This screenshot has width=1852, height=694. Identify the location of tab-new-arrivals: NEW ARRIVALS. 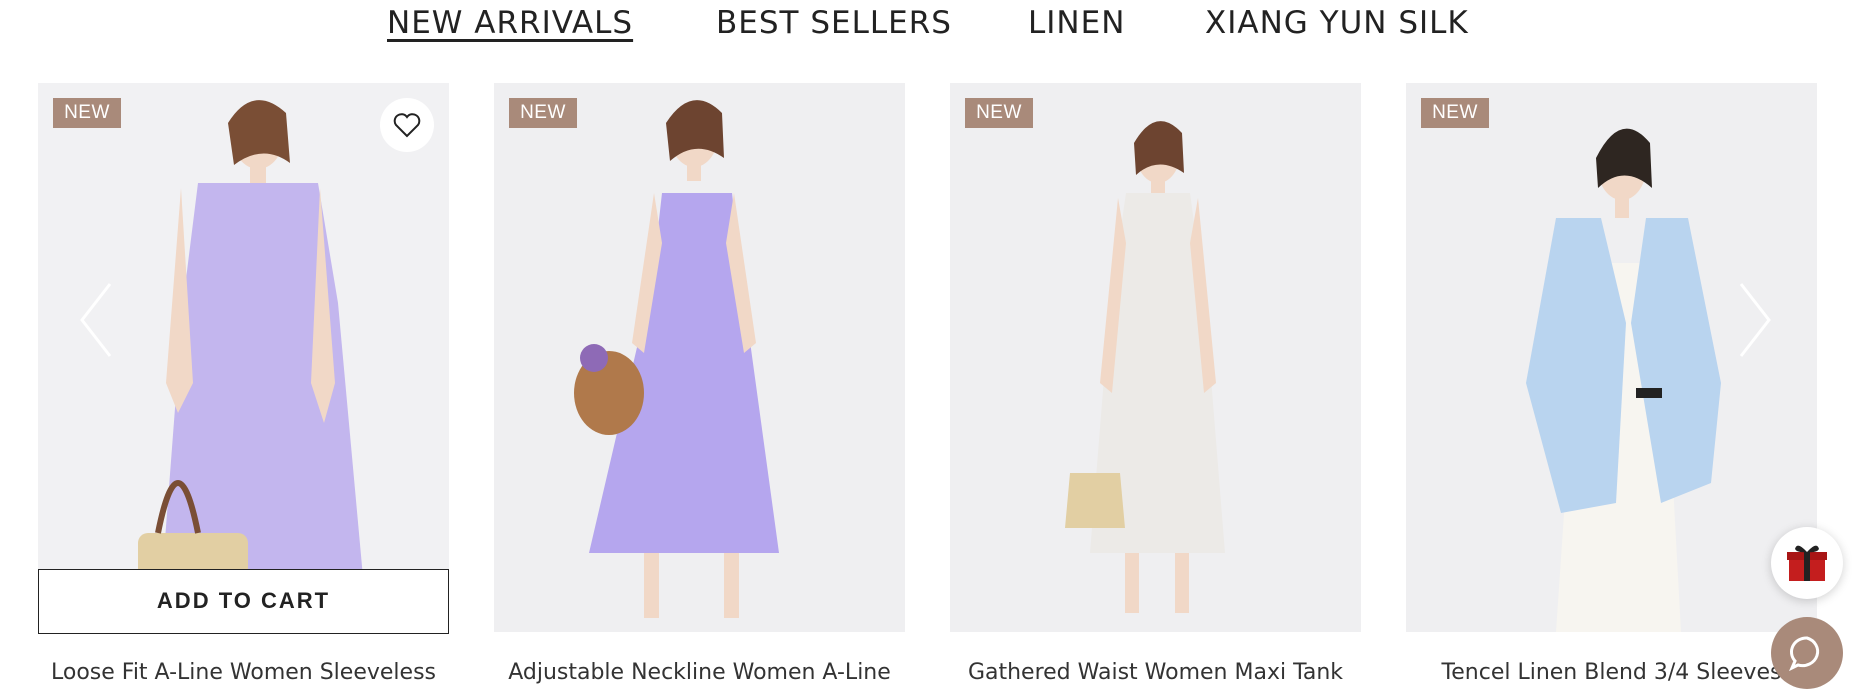
(510, 23).